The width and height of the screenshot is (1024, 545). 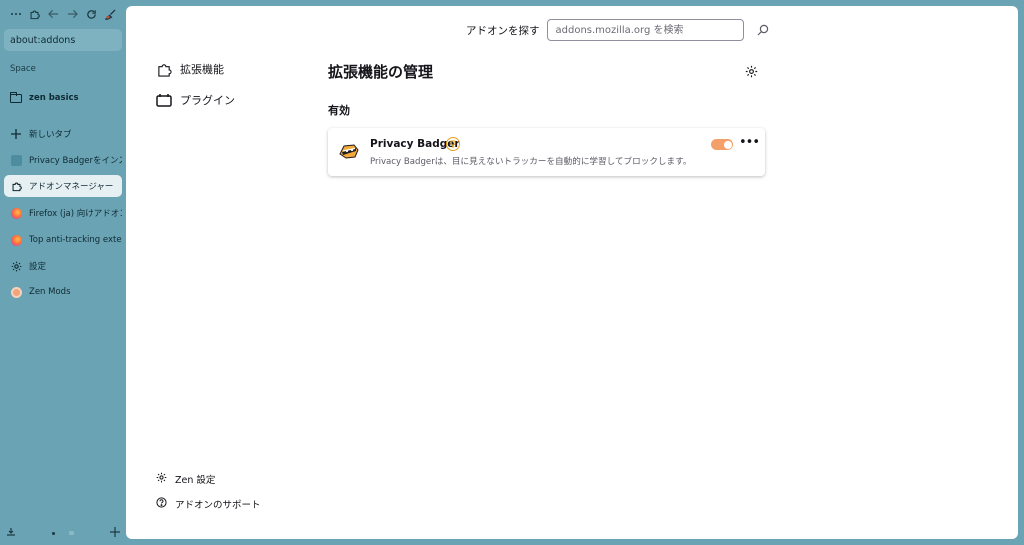 I want to click on plugin-icon, so click(x=164, y=100).